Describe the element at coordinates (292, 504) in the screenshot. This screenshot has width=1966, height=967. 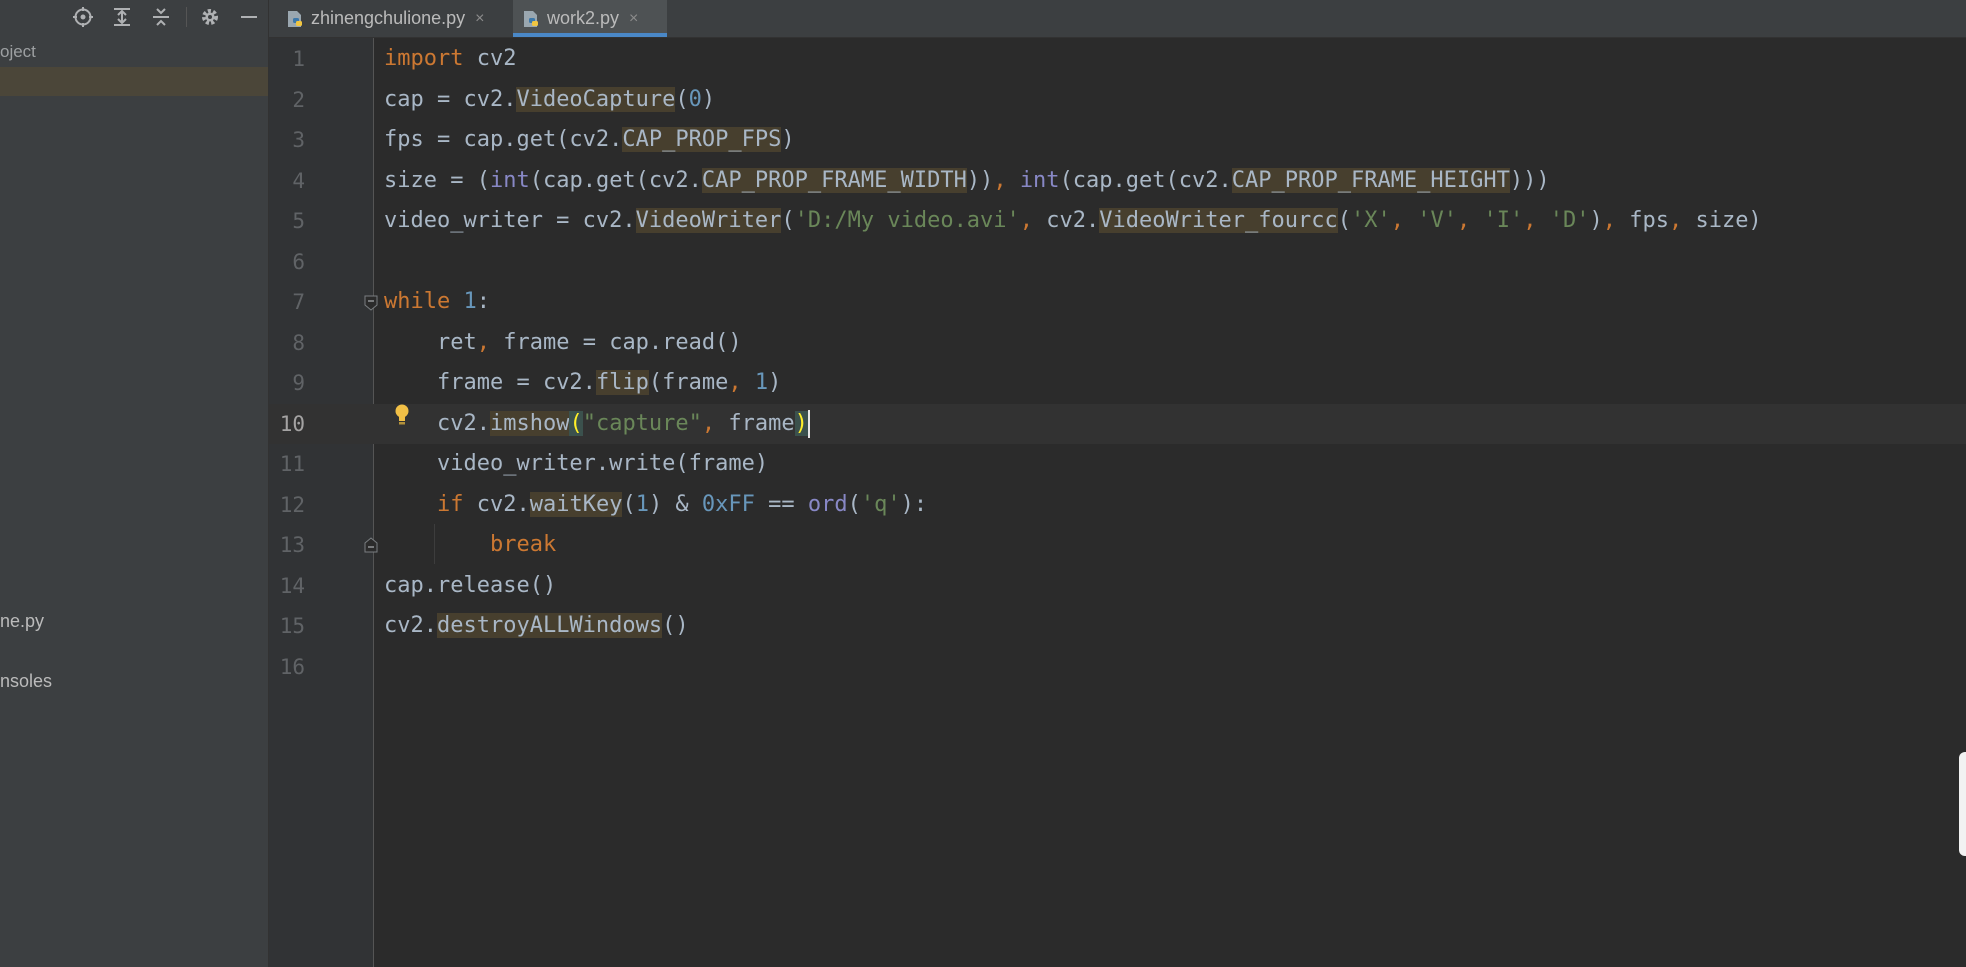
I see `line-number: 12` at that location.